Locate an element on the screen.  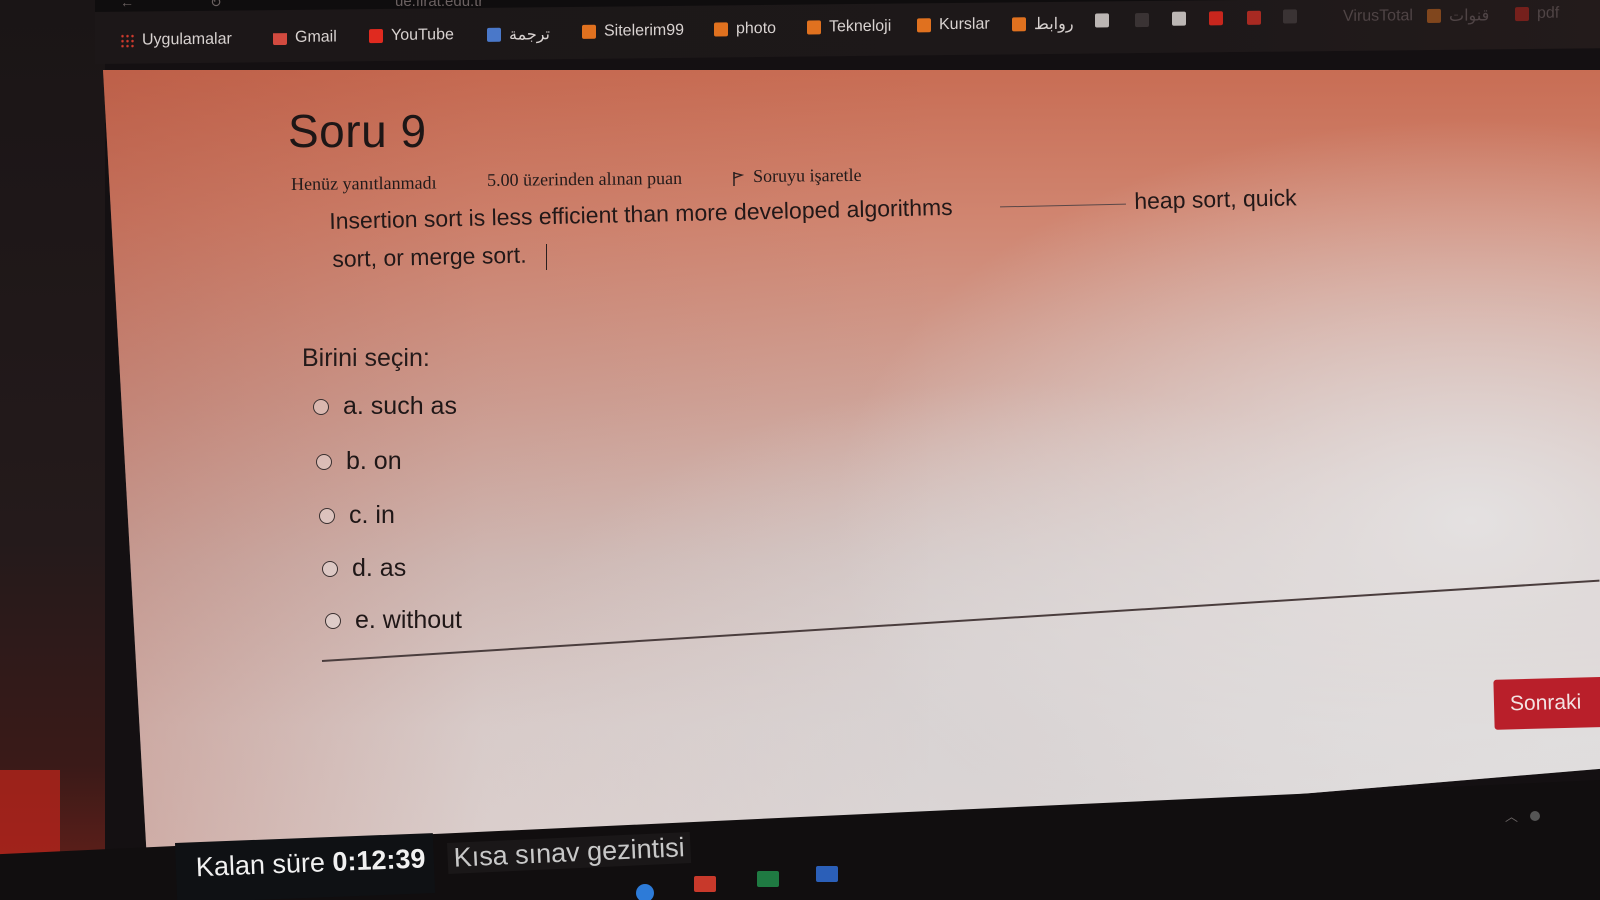
bookmark-label: Kurslar is located at coordinates (964, 24).